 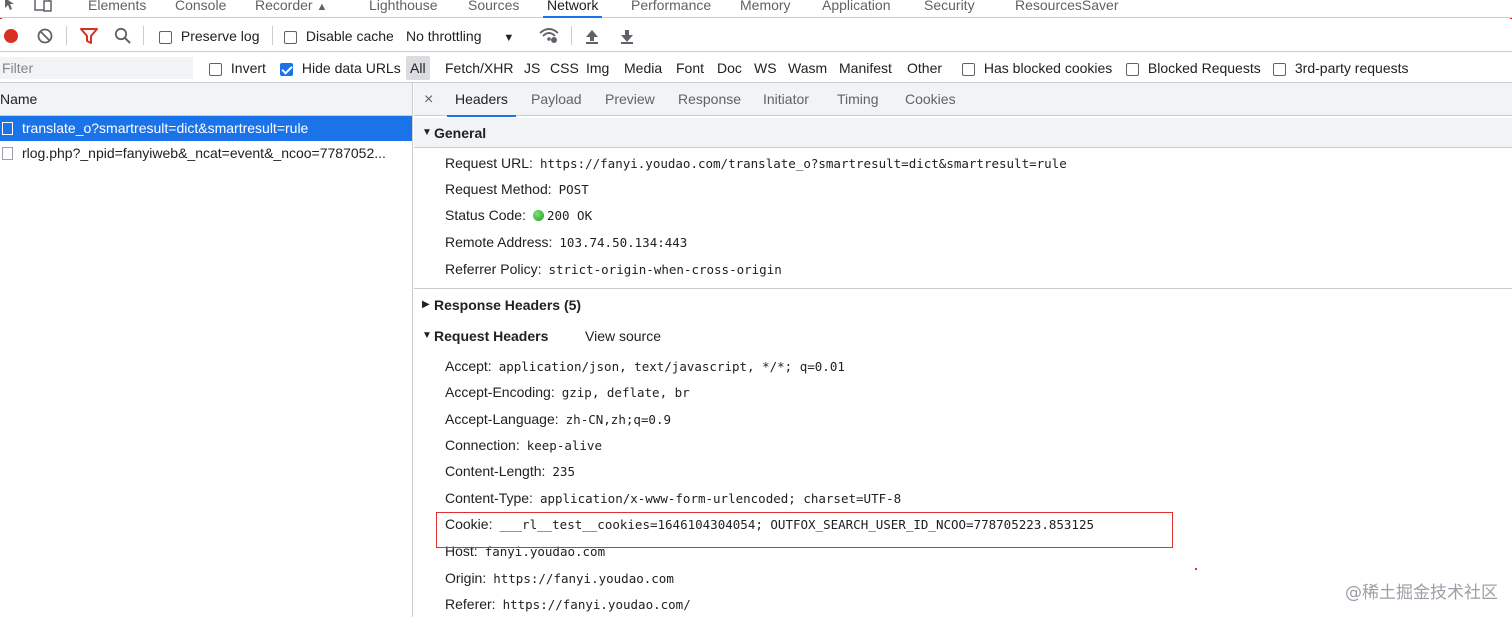 I want to click on filter-type-all: All, so click(x=418, y=68).